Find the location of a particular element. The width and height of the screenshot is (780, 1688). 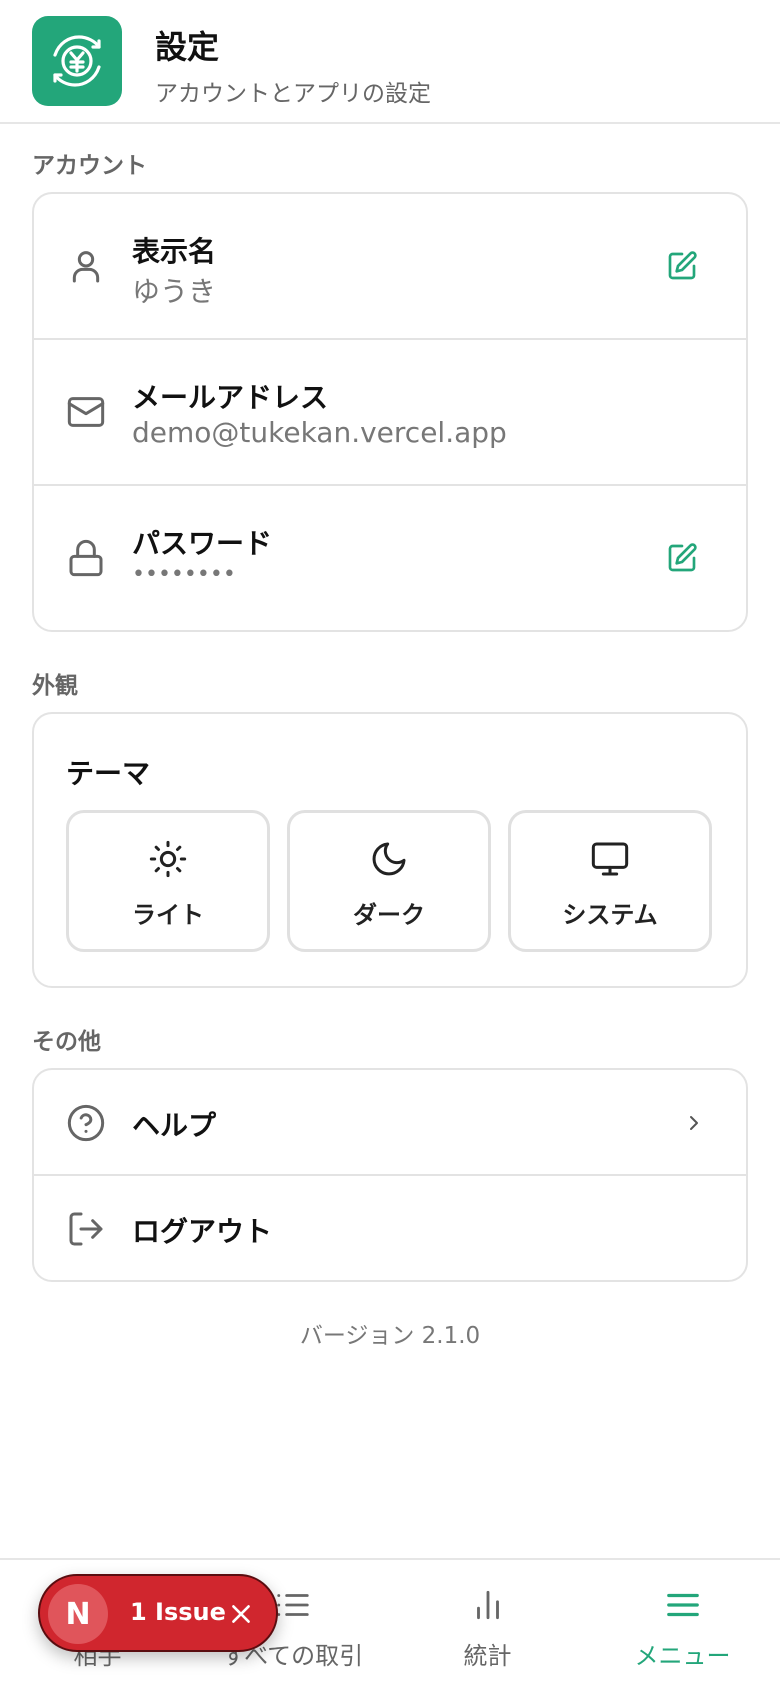

help-circle-icon is located at coordinates (86, 1123).